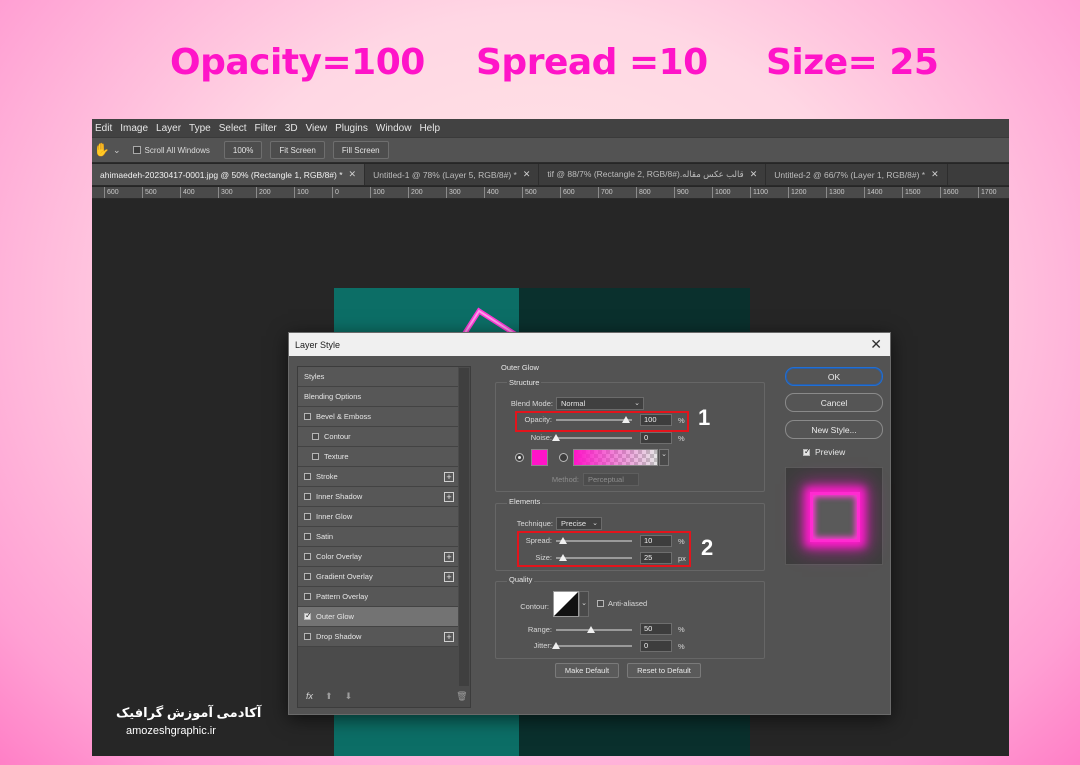 This screenshot has width=1080, height=765. What do you see at coordinates (656, 438) in the screenshot?
I see `noise-input: 0` at bounding box center [656, 438].